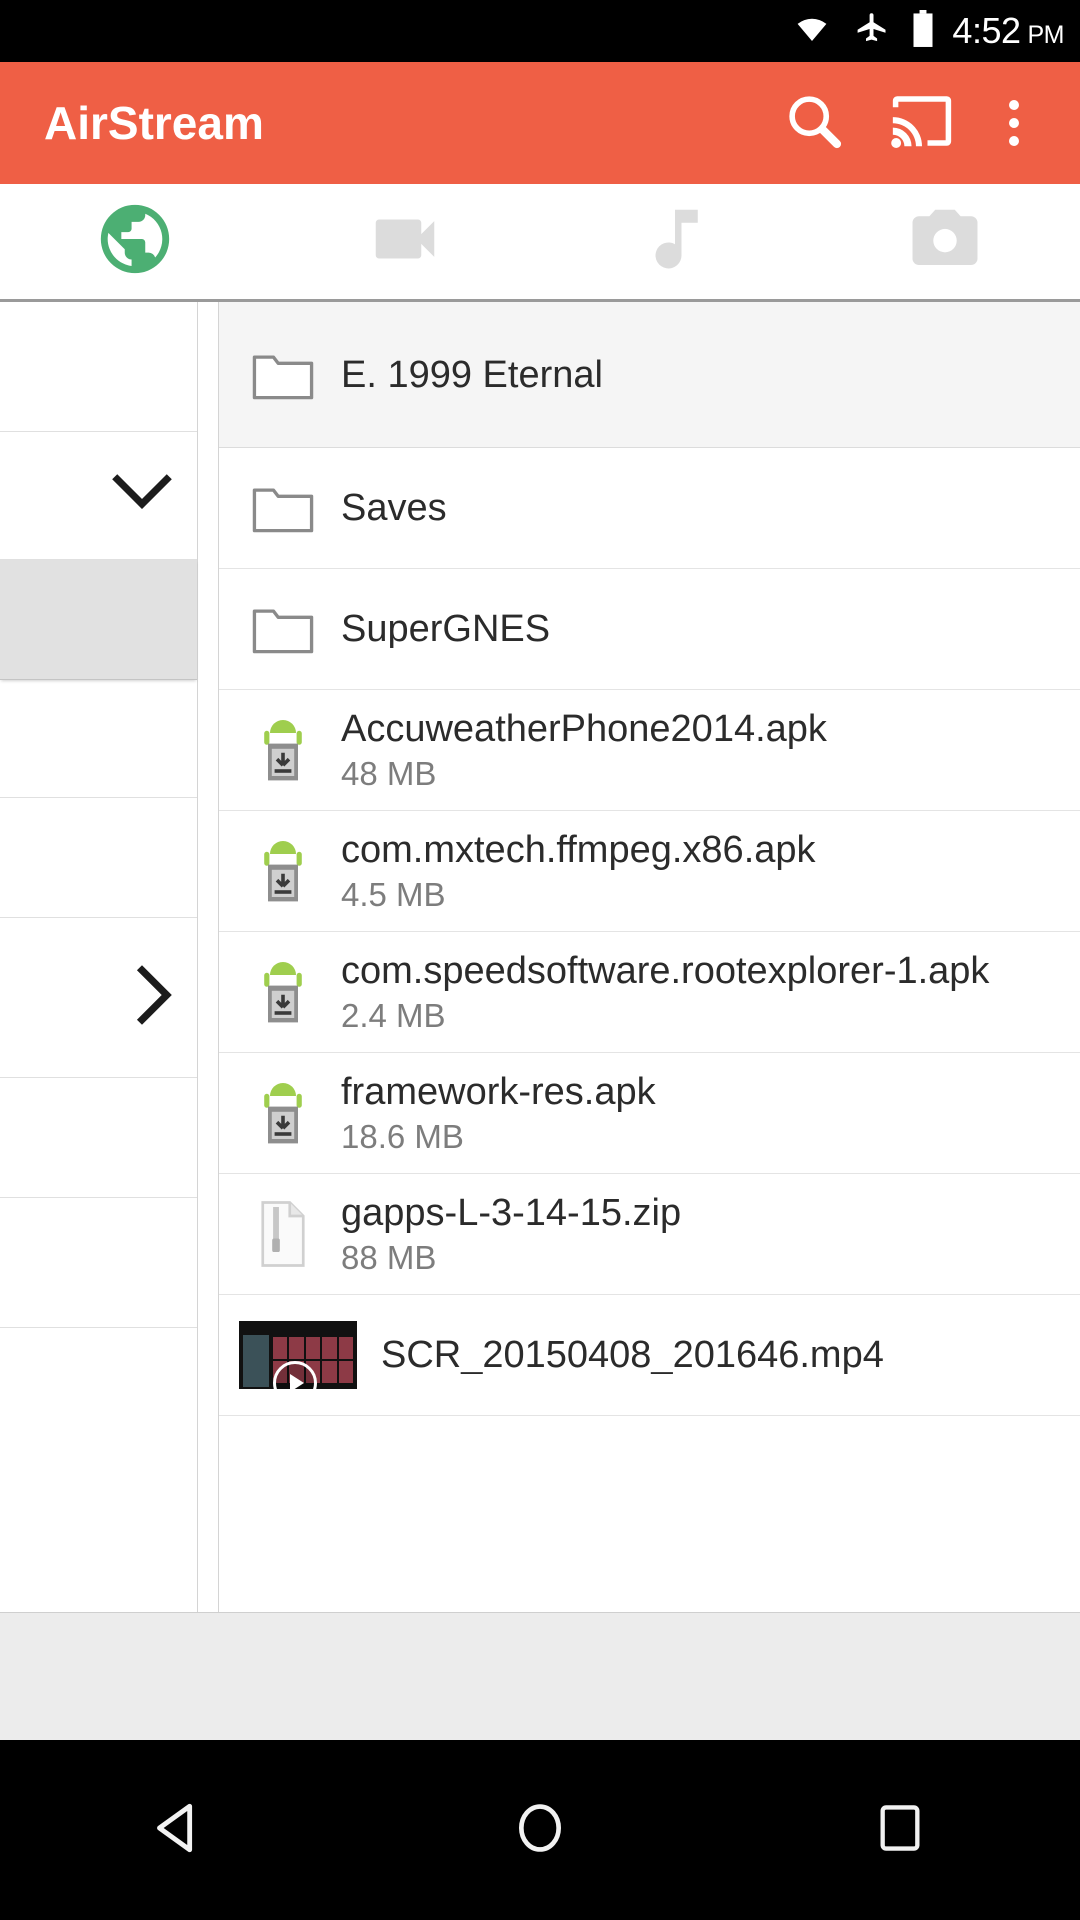  What do you see at coordinates (402, 1137) in the screenshot?
I see `file-size: 18.6 MB` at bounding box center [402, 1137].